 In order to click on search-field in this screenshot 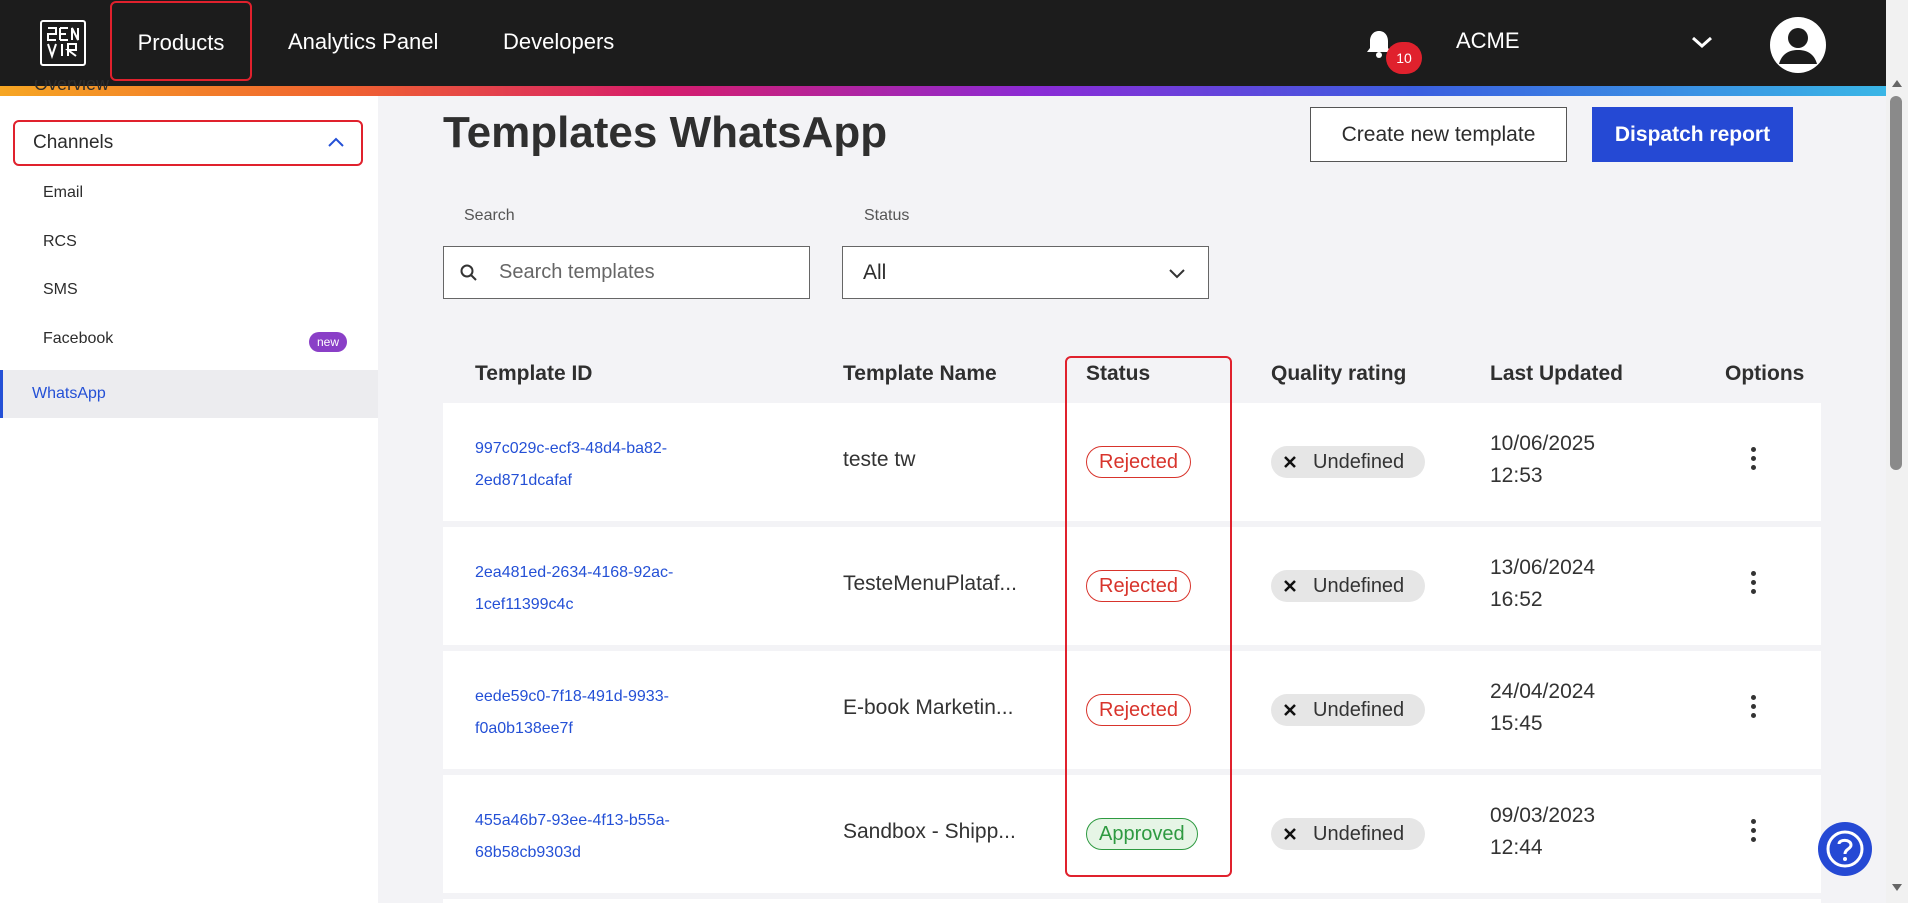, I will do `click(626, 272)`.